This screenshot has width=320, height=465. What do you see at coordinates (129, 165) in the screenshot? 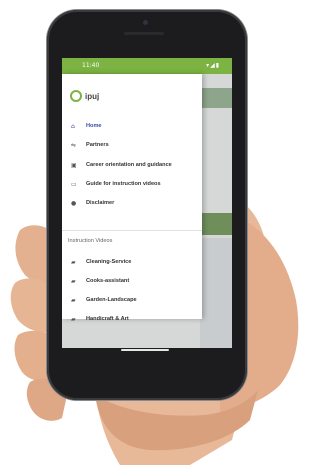
I see `menu-item-label: Career orientation and guidance` at bounding box center [129, 165].